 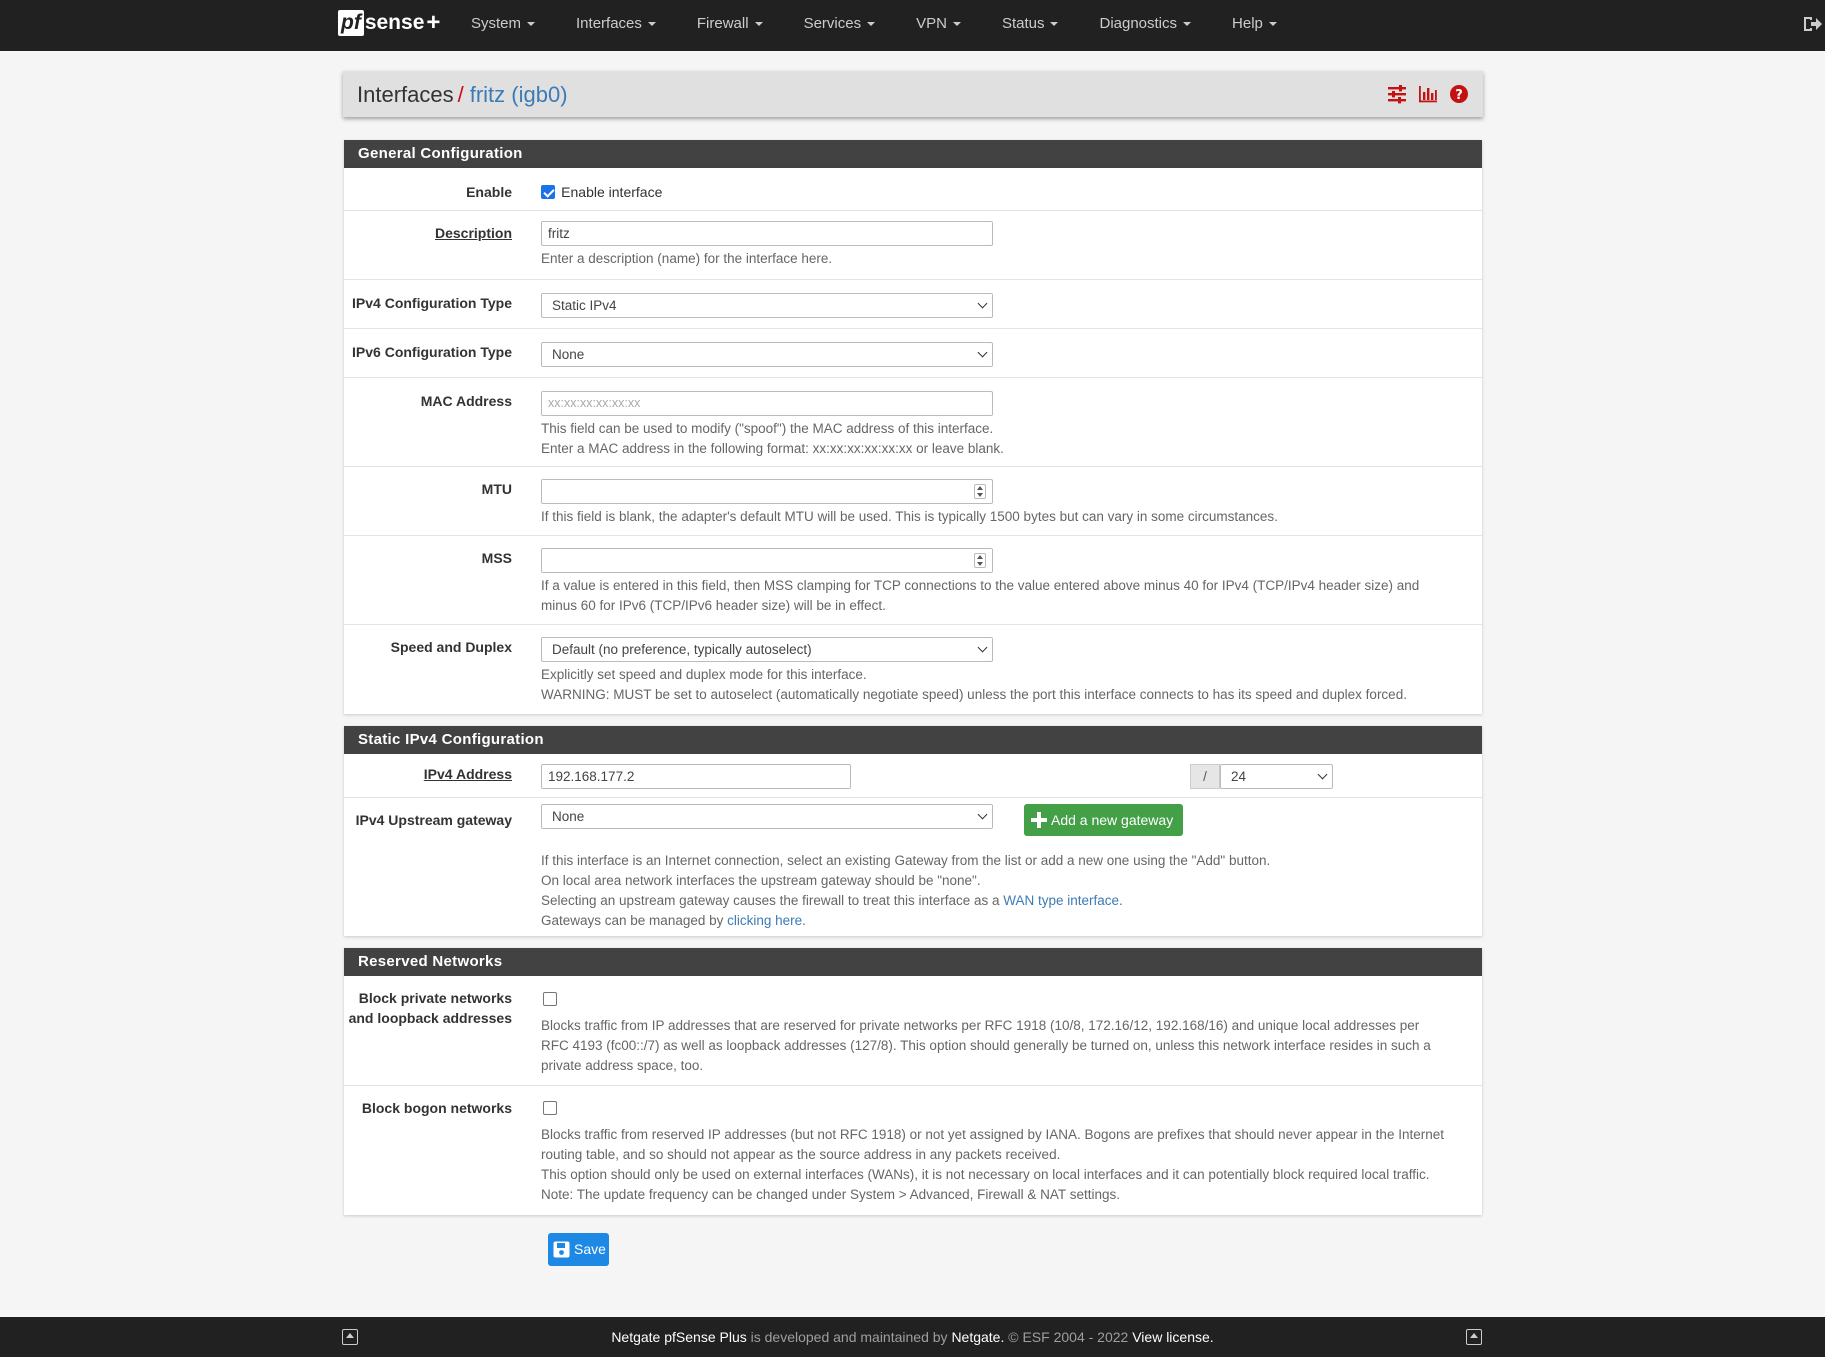 I want to click on enable-checkbox-label: Enable interface, so click(x=611, y=192).